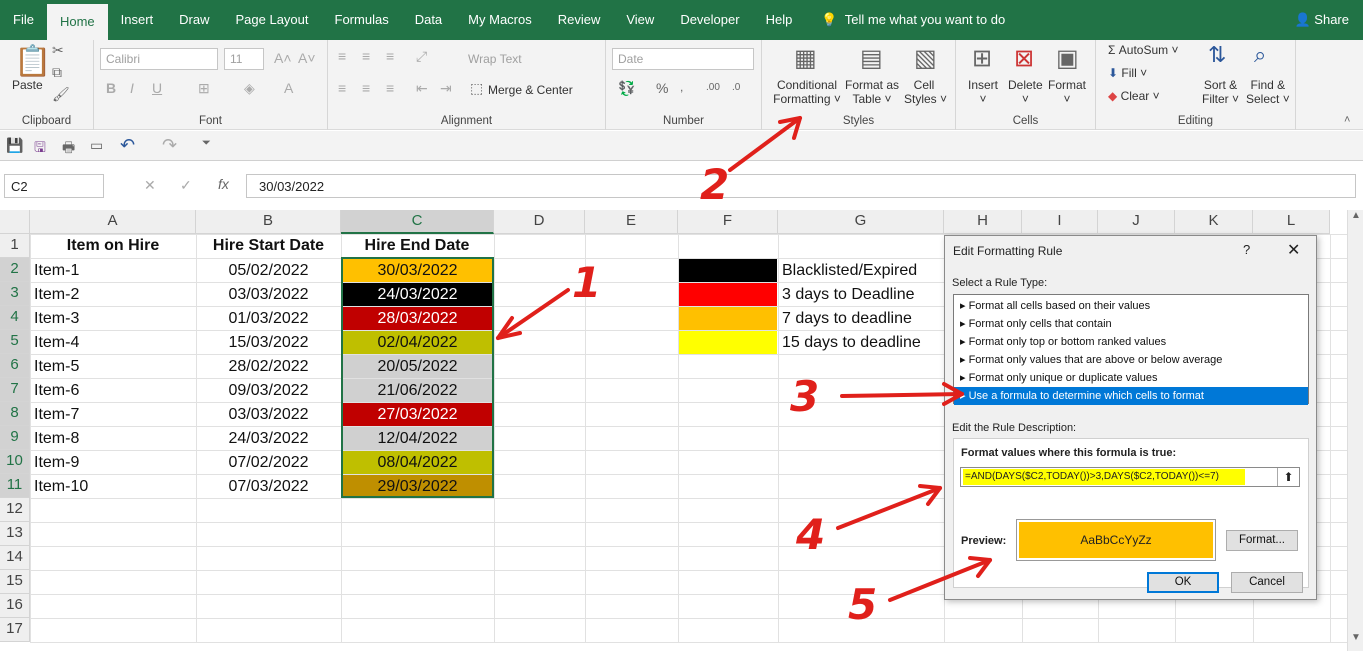  I want to click on cell-start-date: 01/03/2022, so click(268, 319).